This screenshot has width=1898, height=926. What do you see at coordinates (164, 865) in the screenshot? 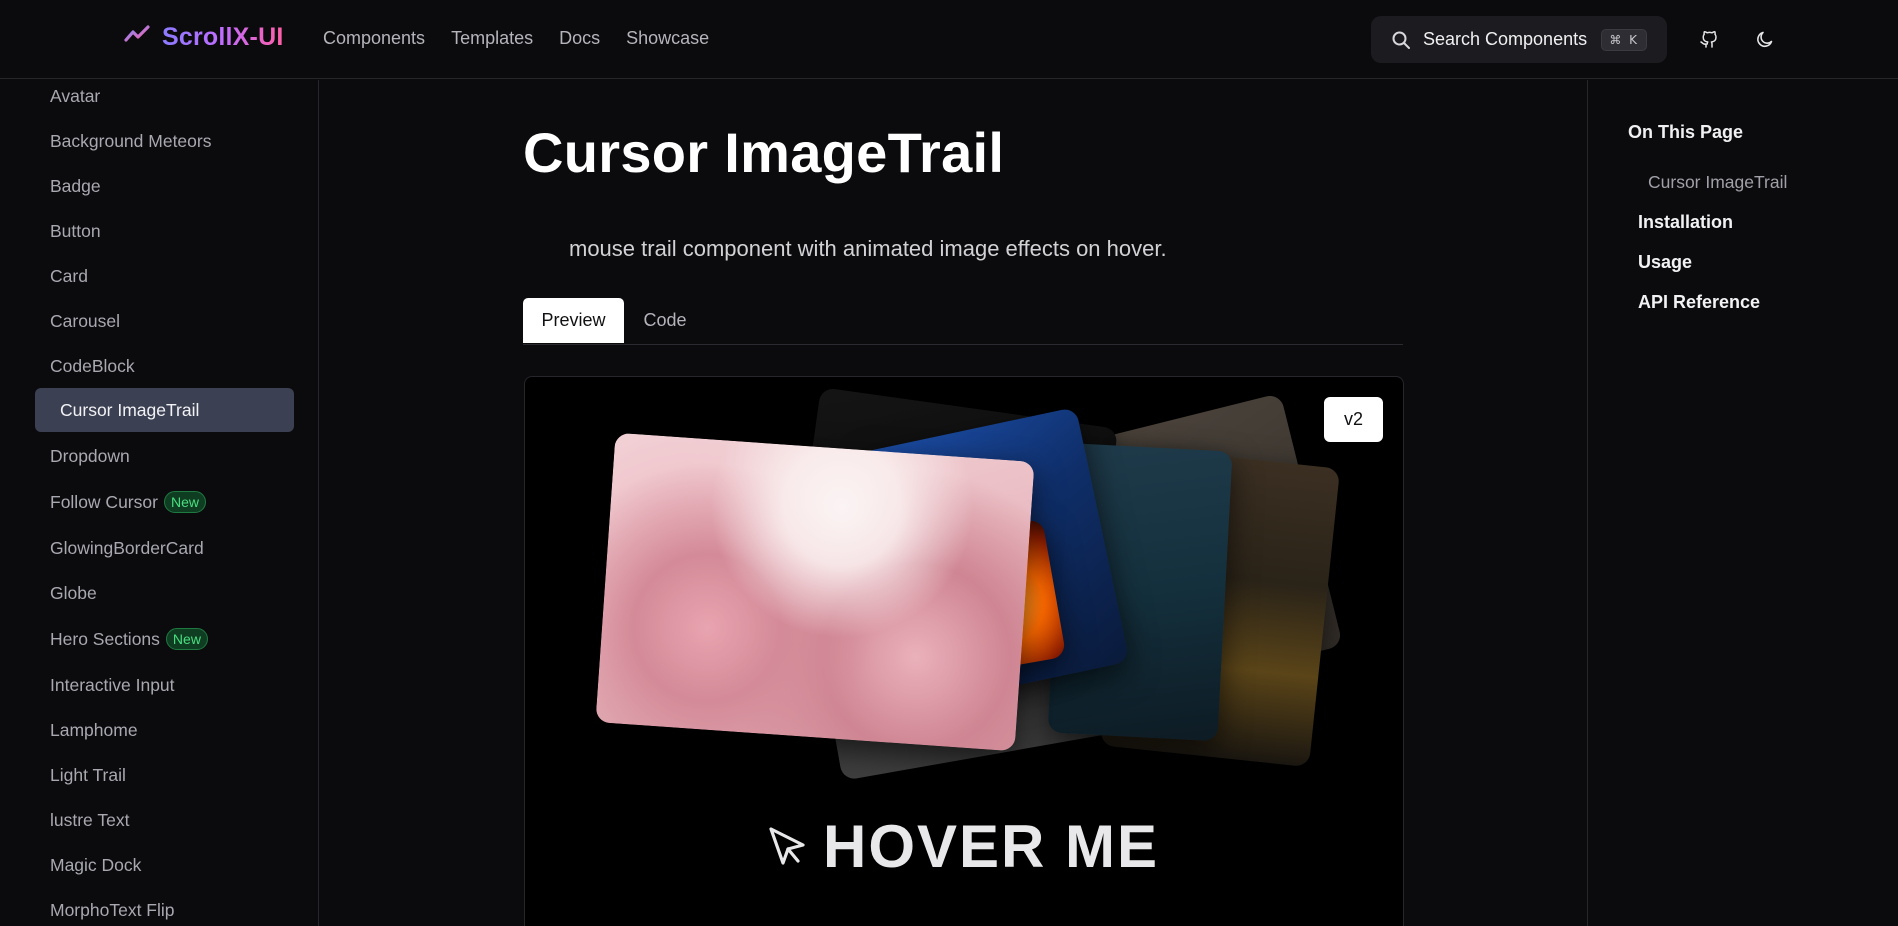
I see `sidebar-item-magic-dock: Magic Dock` at bounding box center [164, 865].